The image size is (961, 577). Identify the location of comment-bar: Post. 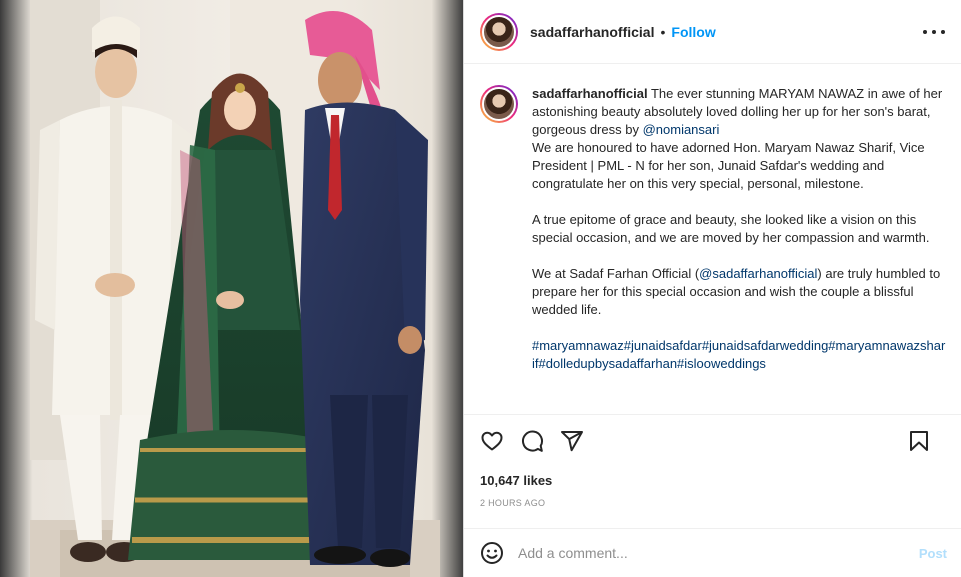
(712, 552).